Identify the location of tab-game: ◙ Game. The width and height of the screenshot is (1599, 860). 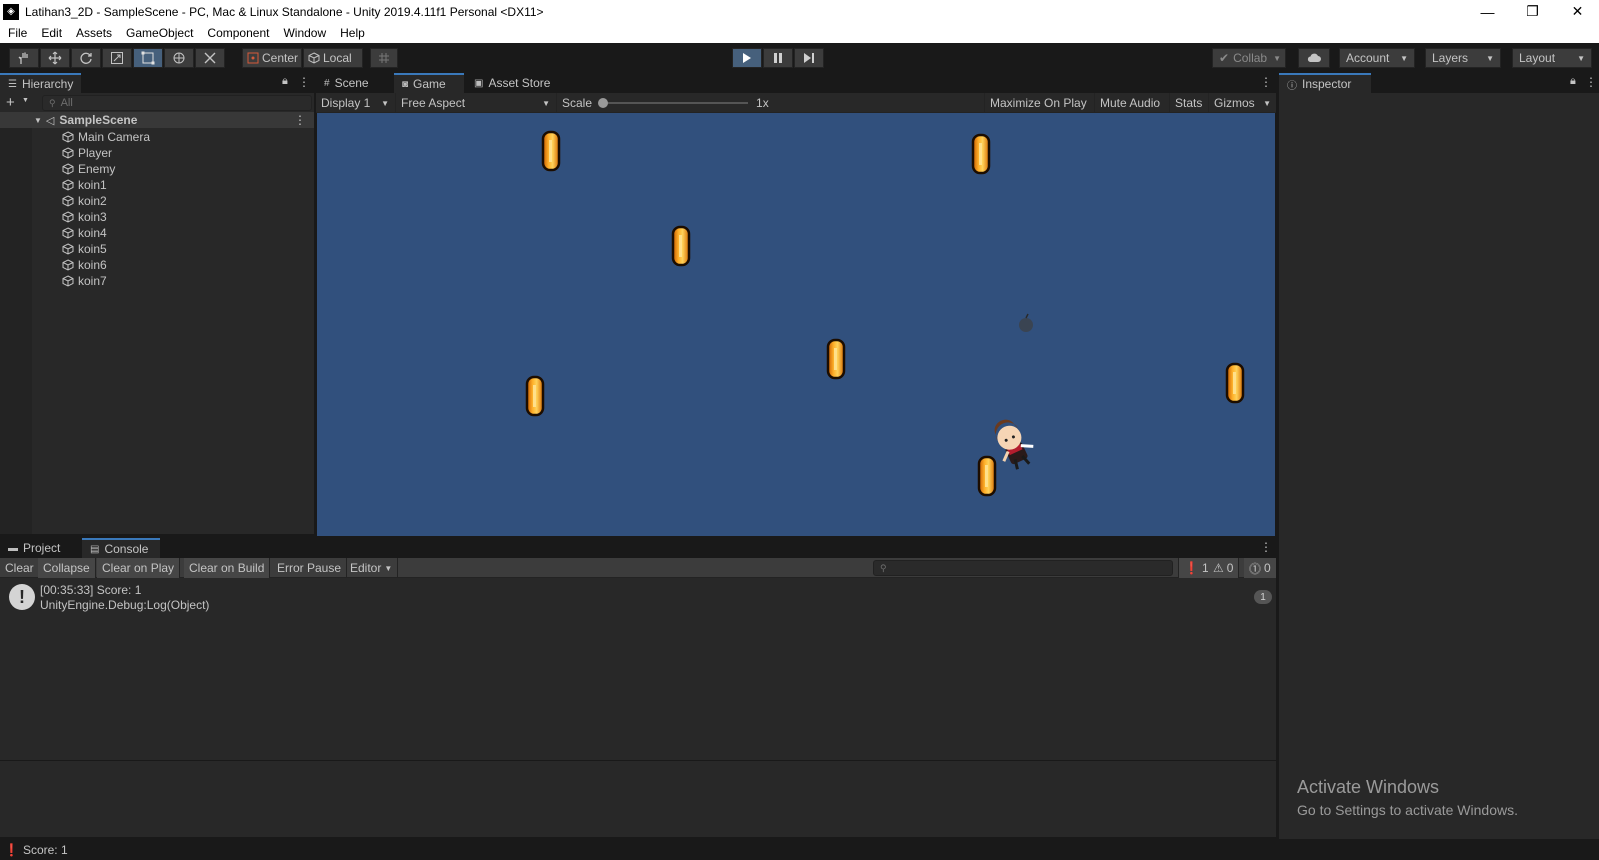
(429, 83).